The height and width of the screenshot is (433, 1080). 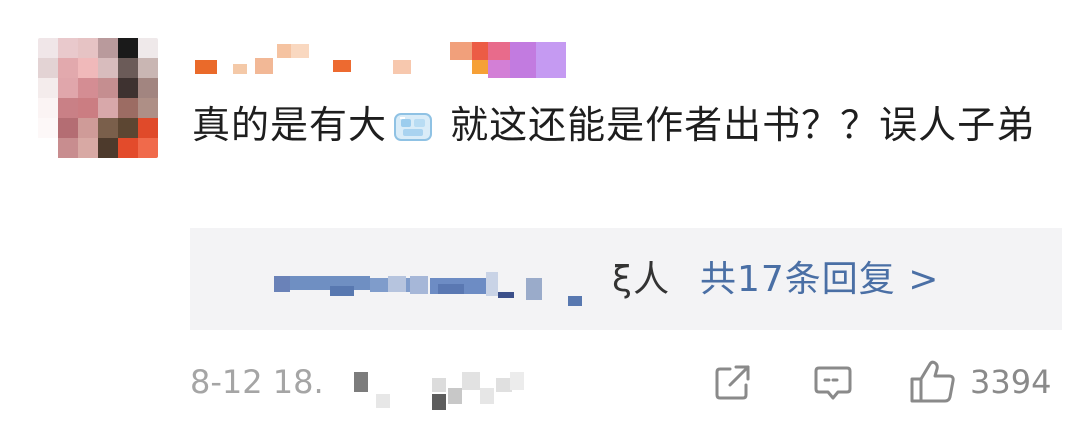 I want to click on comment-text-part-2: 就这还能是作者出书？？误人子弟, so click(x=736, y=125).